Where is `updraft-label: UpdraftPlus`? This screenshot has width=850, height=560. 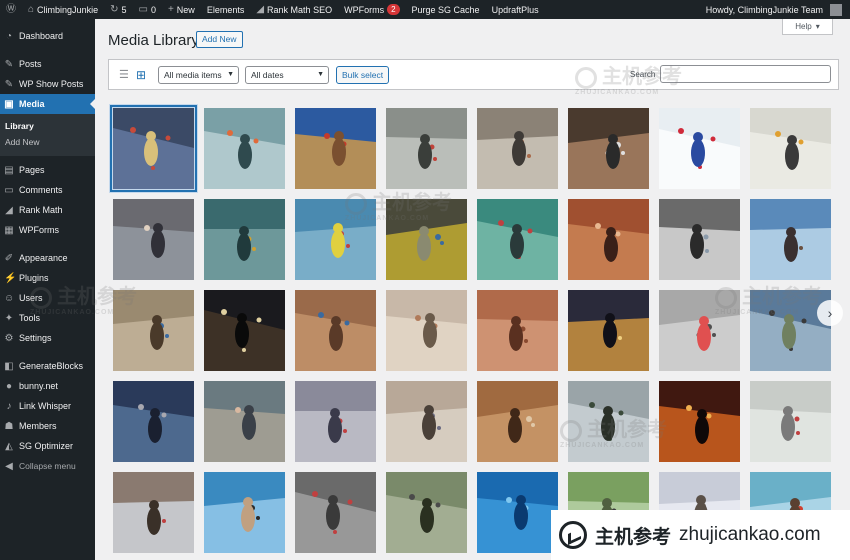
updraft-label: UpdraftPlus is located at coordinates (515, 9).